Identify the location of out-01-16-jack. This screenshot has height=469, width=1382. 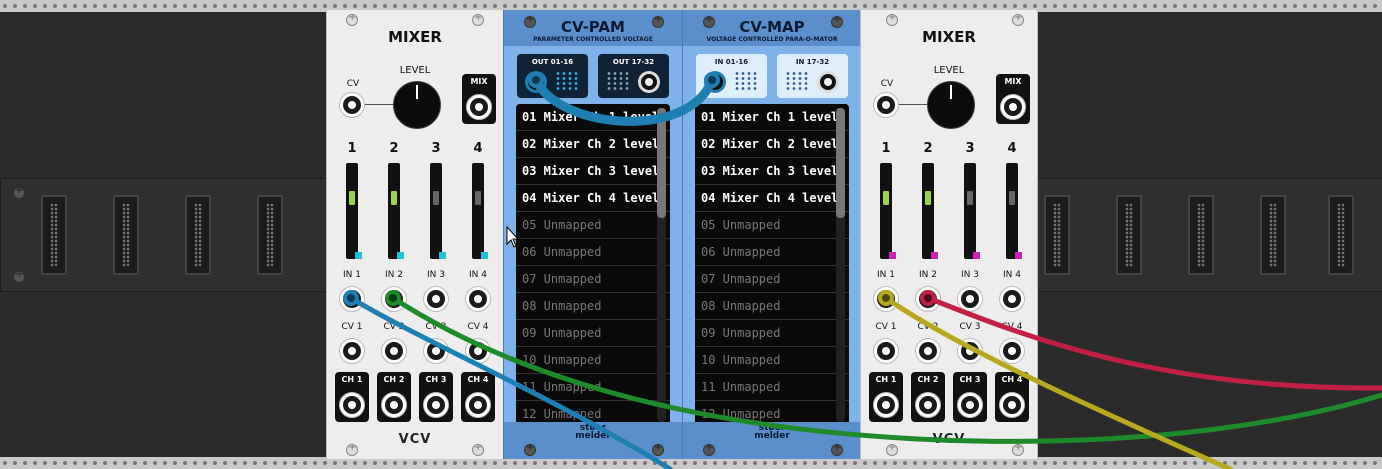
(536, 82).